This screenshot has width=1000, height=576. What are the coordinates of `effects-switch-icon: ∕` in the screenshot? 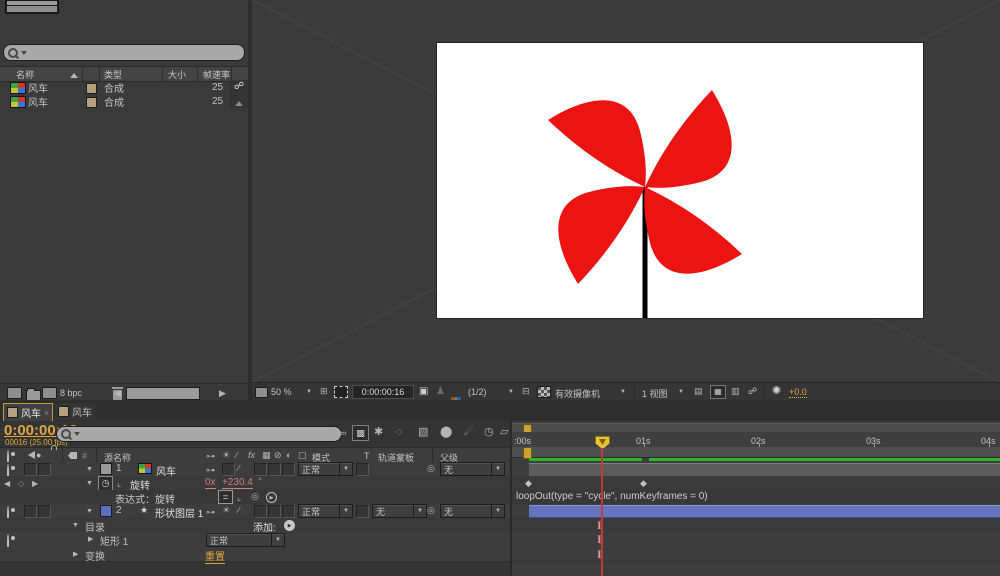 It's located at (239, 510).